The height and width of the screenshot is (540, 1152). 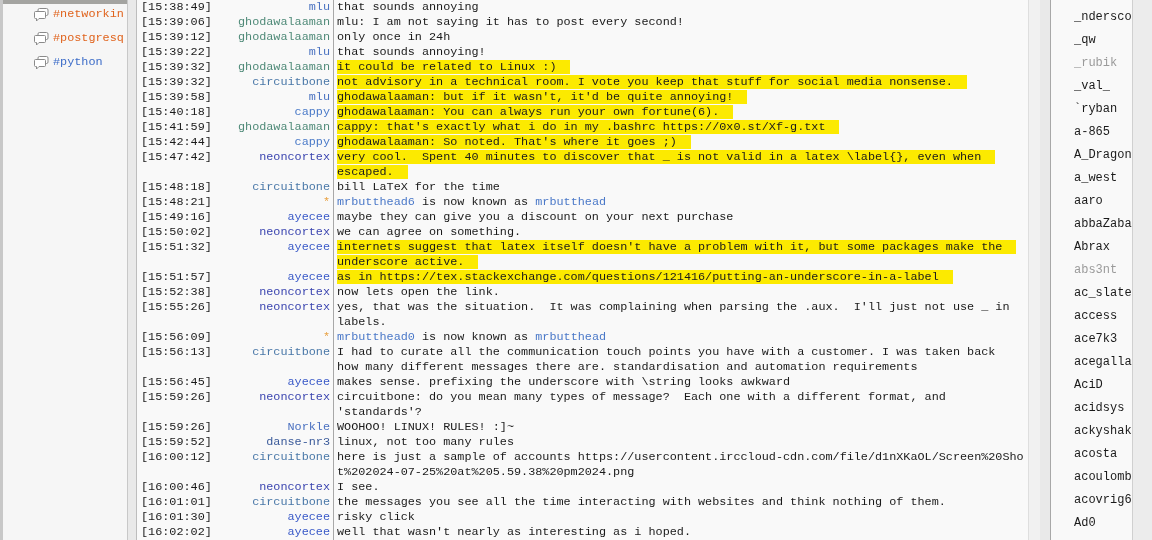 I want to click on user-name: ac_slate, so click(x=1103, y=293).